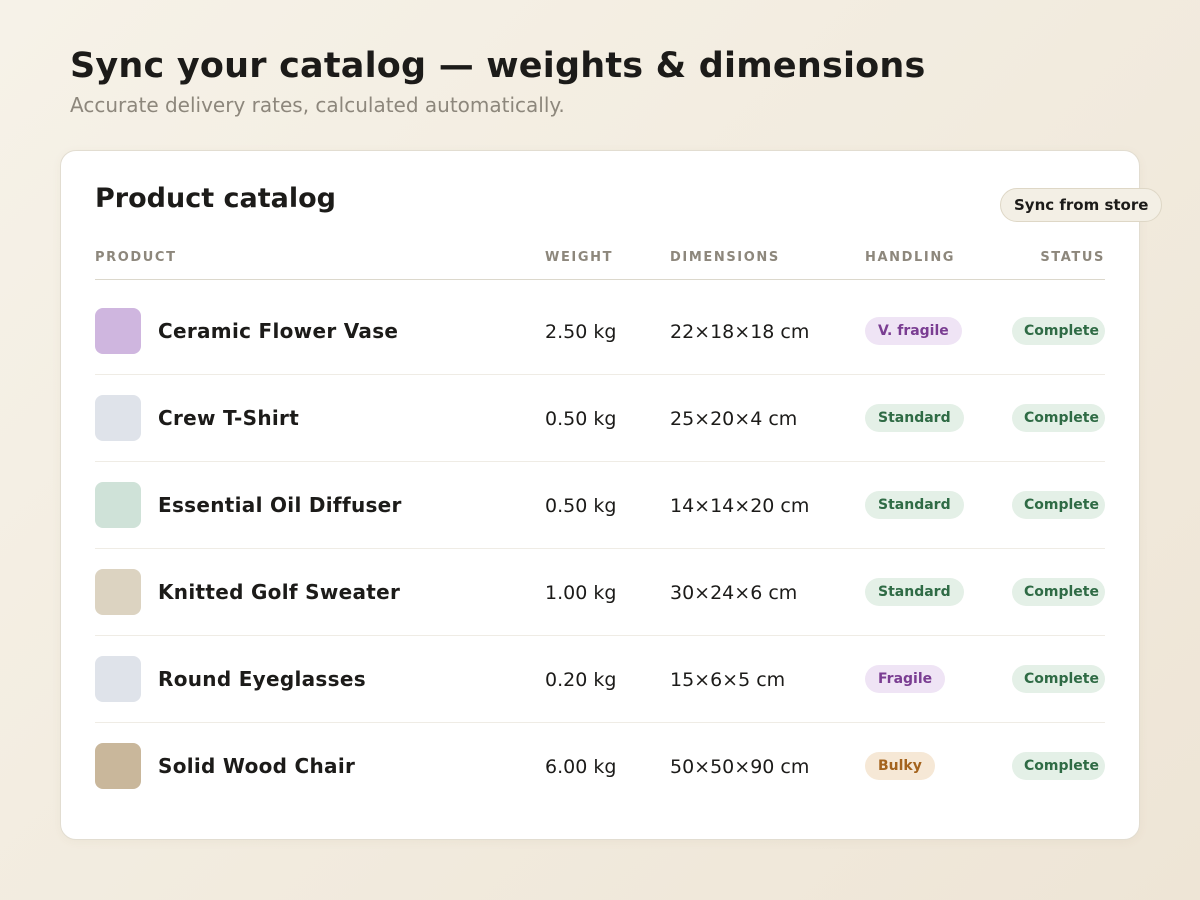 Image resolution: width=1200 pixels, height=900 pixels. I want to click on product-name: Solid Wood Chair, so click(257, 766).